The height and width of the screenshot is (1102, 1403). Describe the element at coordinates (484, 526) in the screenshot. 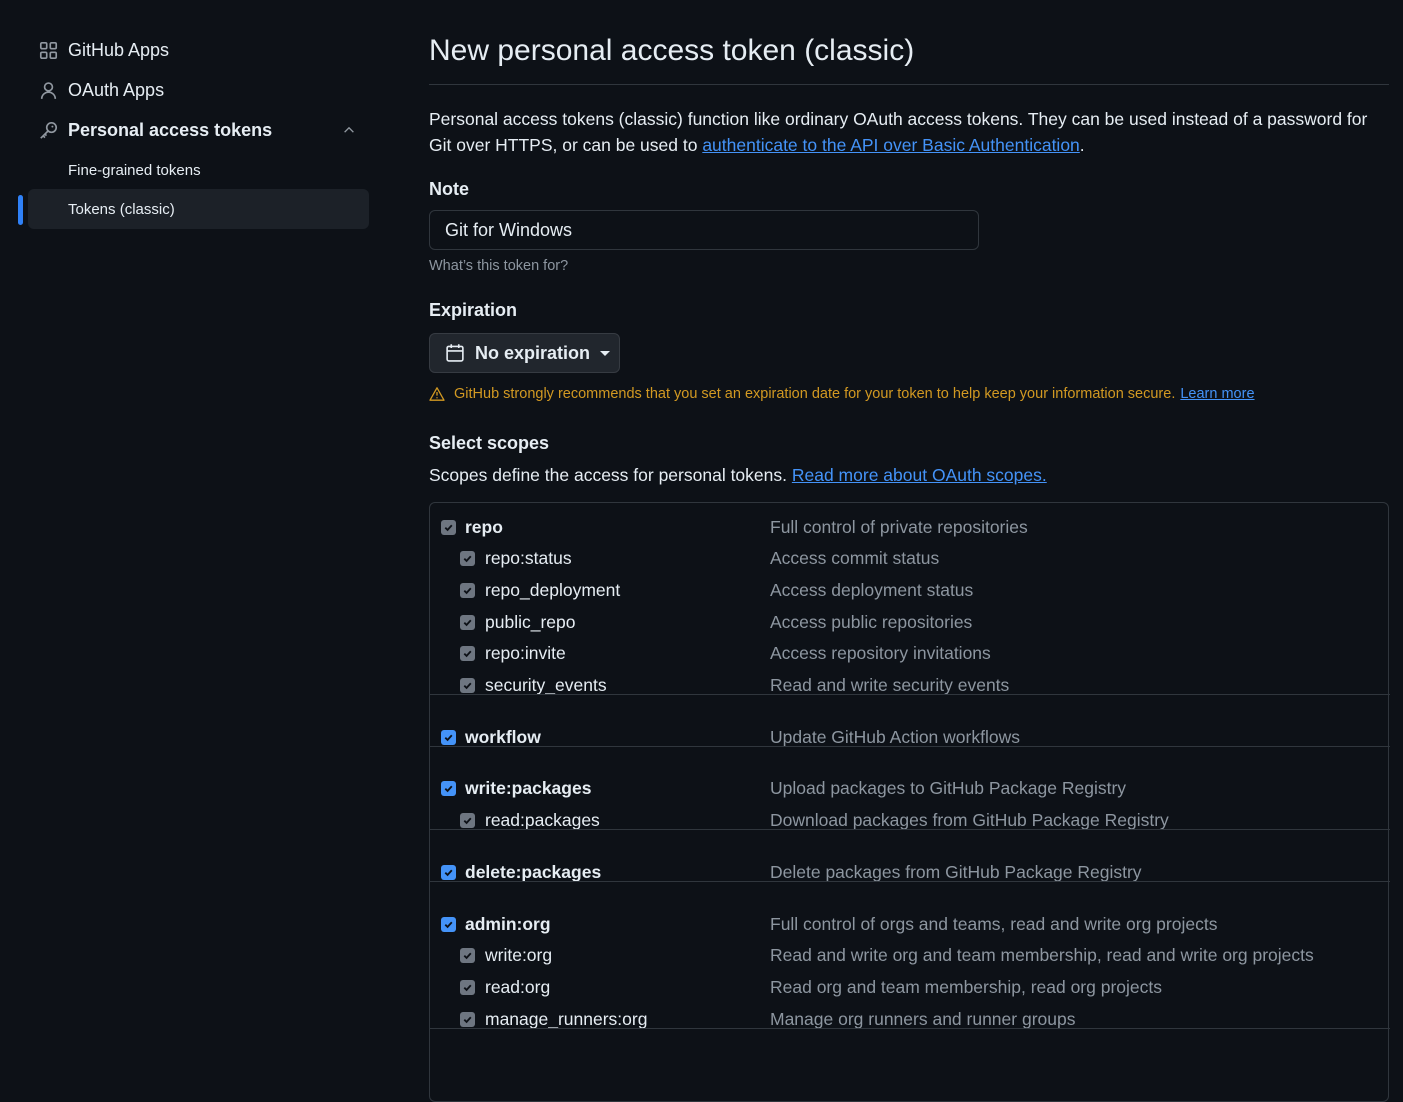

I see `scope-name: repo` at that location.